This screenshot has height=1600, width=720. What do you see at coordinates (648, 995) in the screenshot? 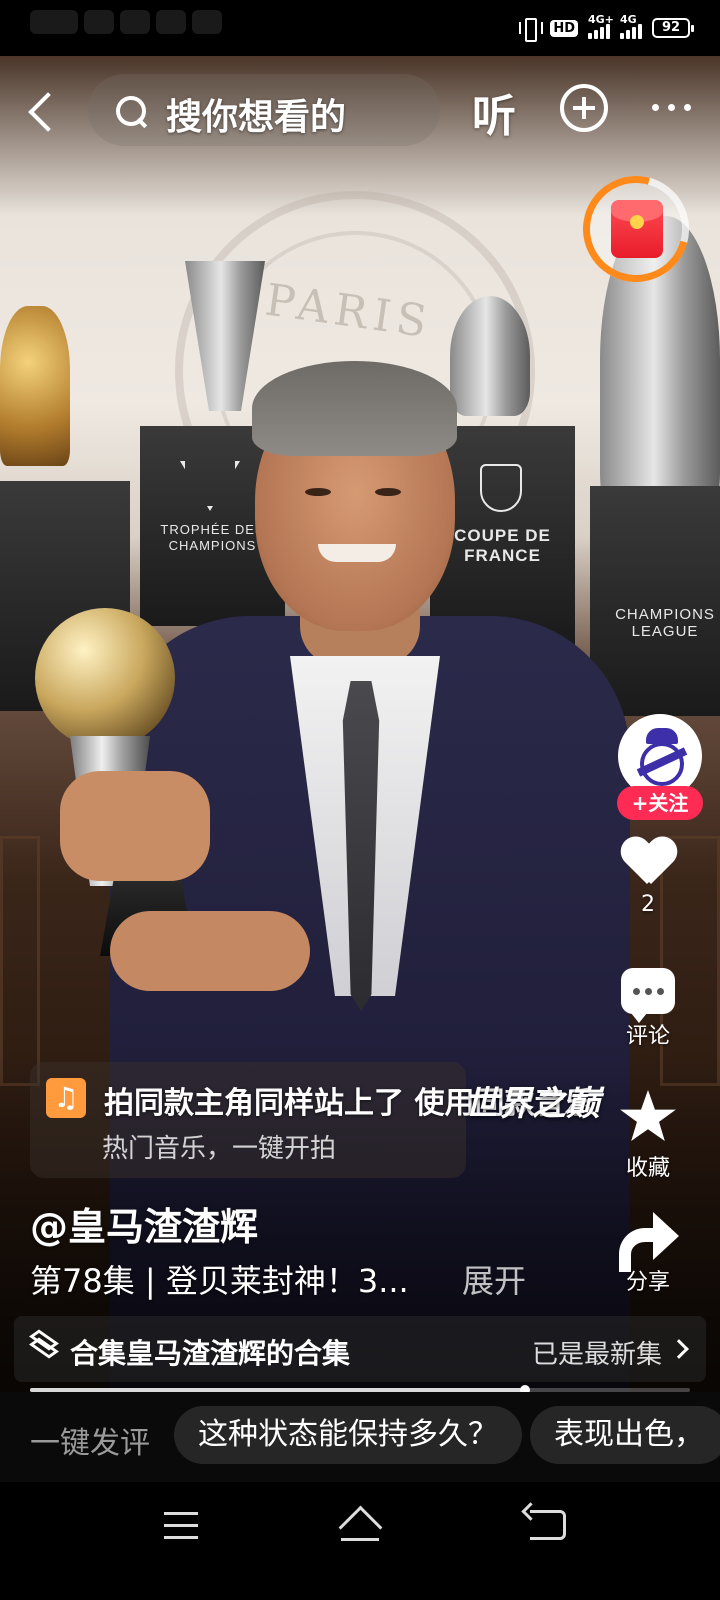
I see `comment-bubble-icon` at bounding box center [648, 995].